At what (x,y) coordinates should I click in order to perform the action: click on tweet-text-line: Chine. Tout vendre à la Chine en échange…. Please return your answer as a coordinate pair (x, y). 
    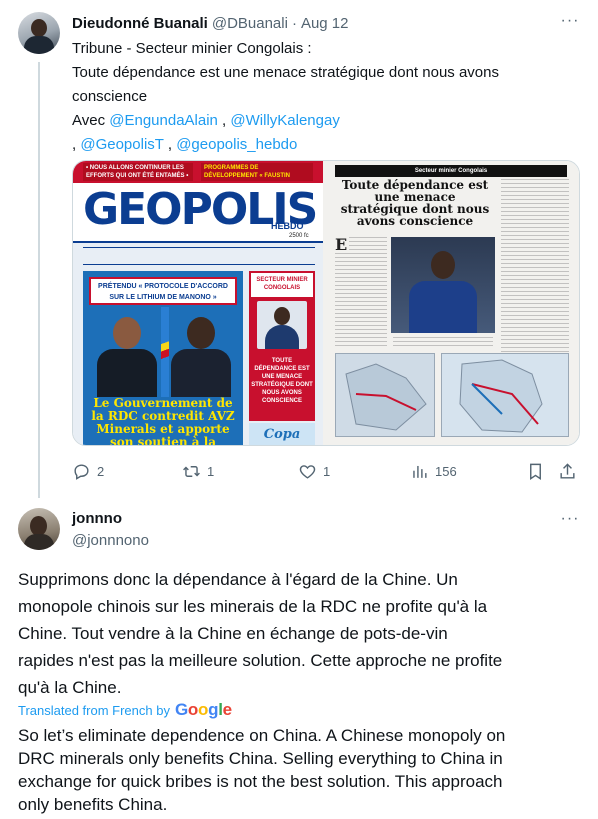
    Looking at the image, I should click on (233, 633).